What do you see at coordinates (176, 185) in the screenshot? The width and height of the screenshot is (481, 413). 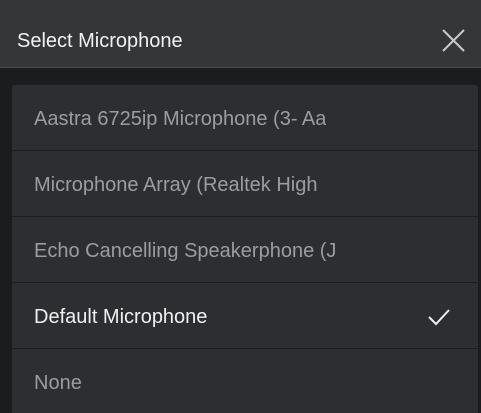 I see `microphone-option-label: Microphone Array (Realtek High` at bounding box center [176, 185].